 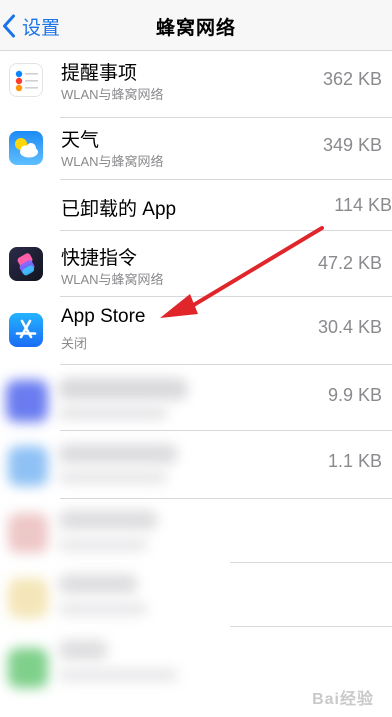 What do you see at coordinates (352, 145) in the screenshot?
I see `app-data-usage: 349 KB` at bounding box center [352, 145].